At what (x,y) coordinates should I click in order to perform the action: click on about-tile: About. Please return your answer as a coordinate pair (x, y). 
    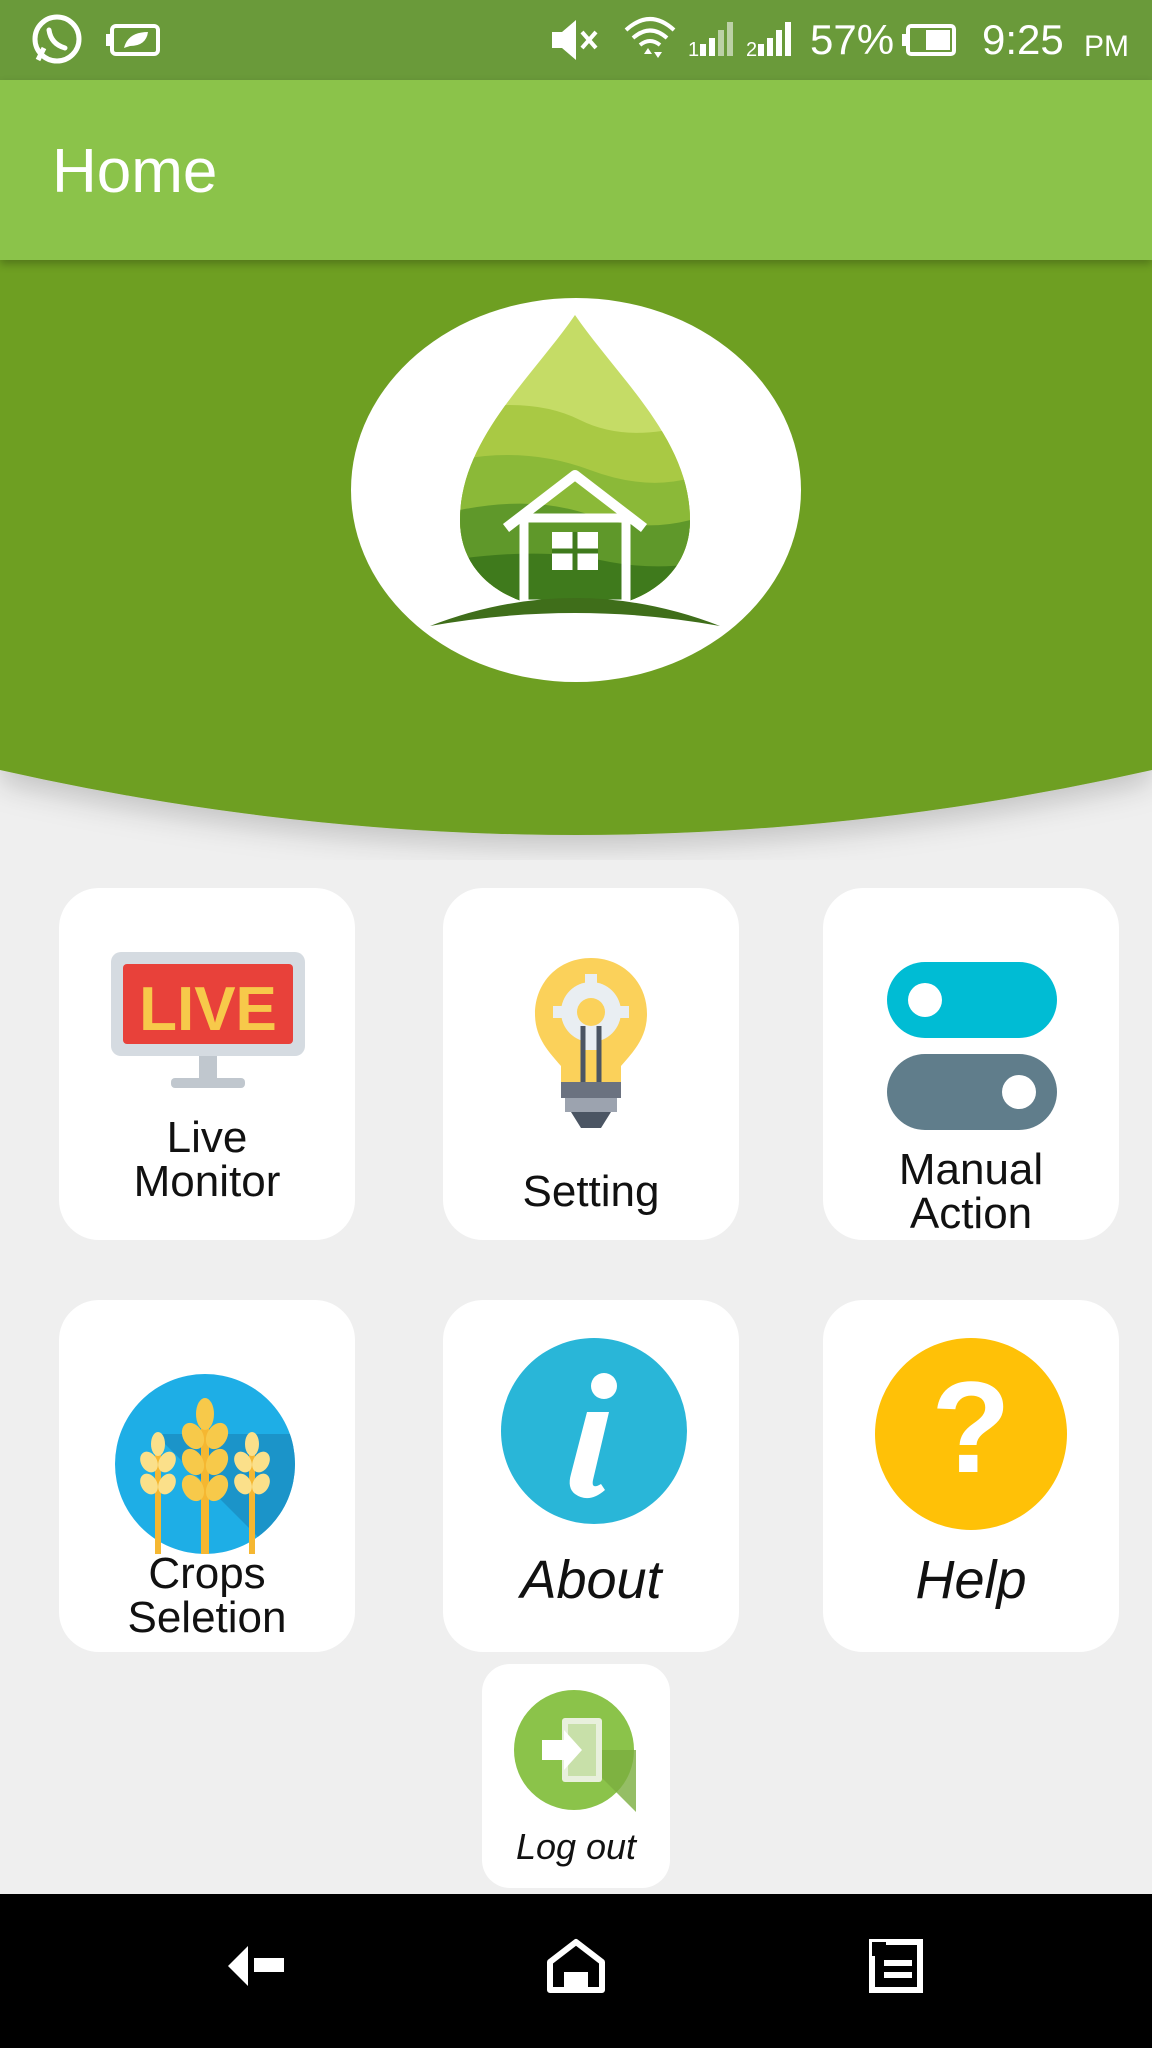
    Looking at the image, I should click on (591, 1476).